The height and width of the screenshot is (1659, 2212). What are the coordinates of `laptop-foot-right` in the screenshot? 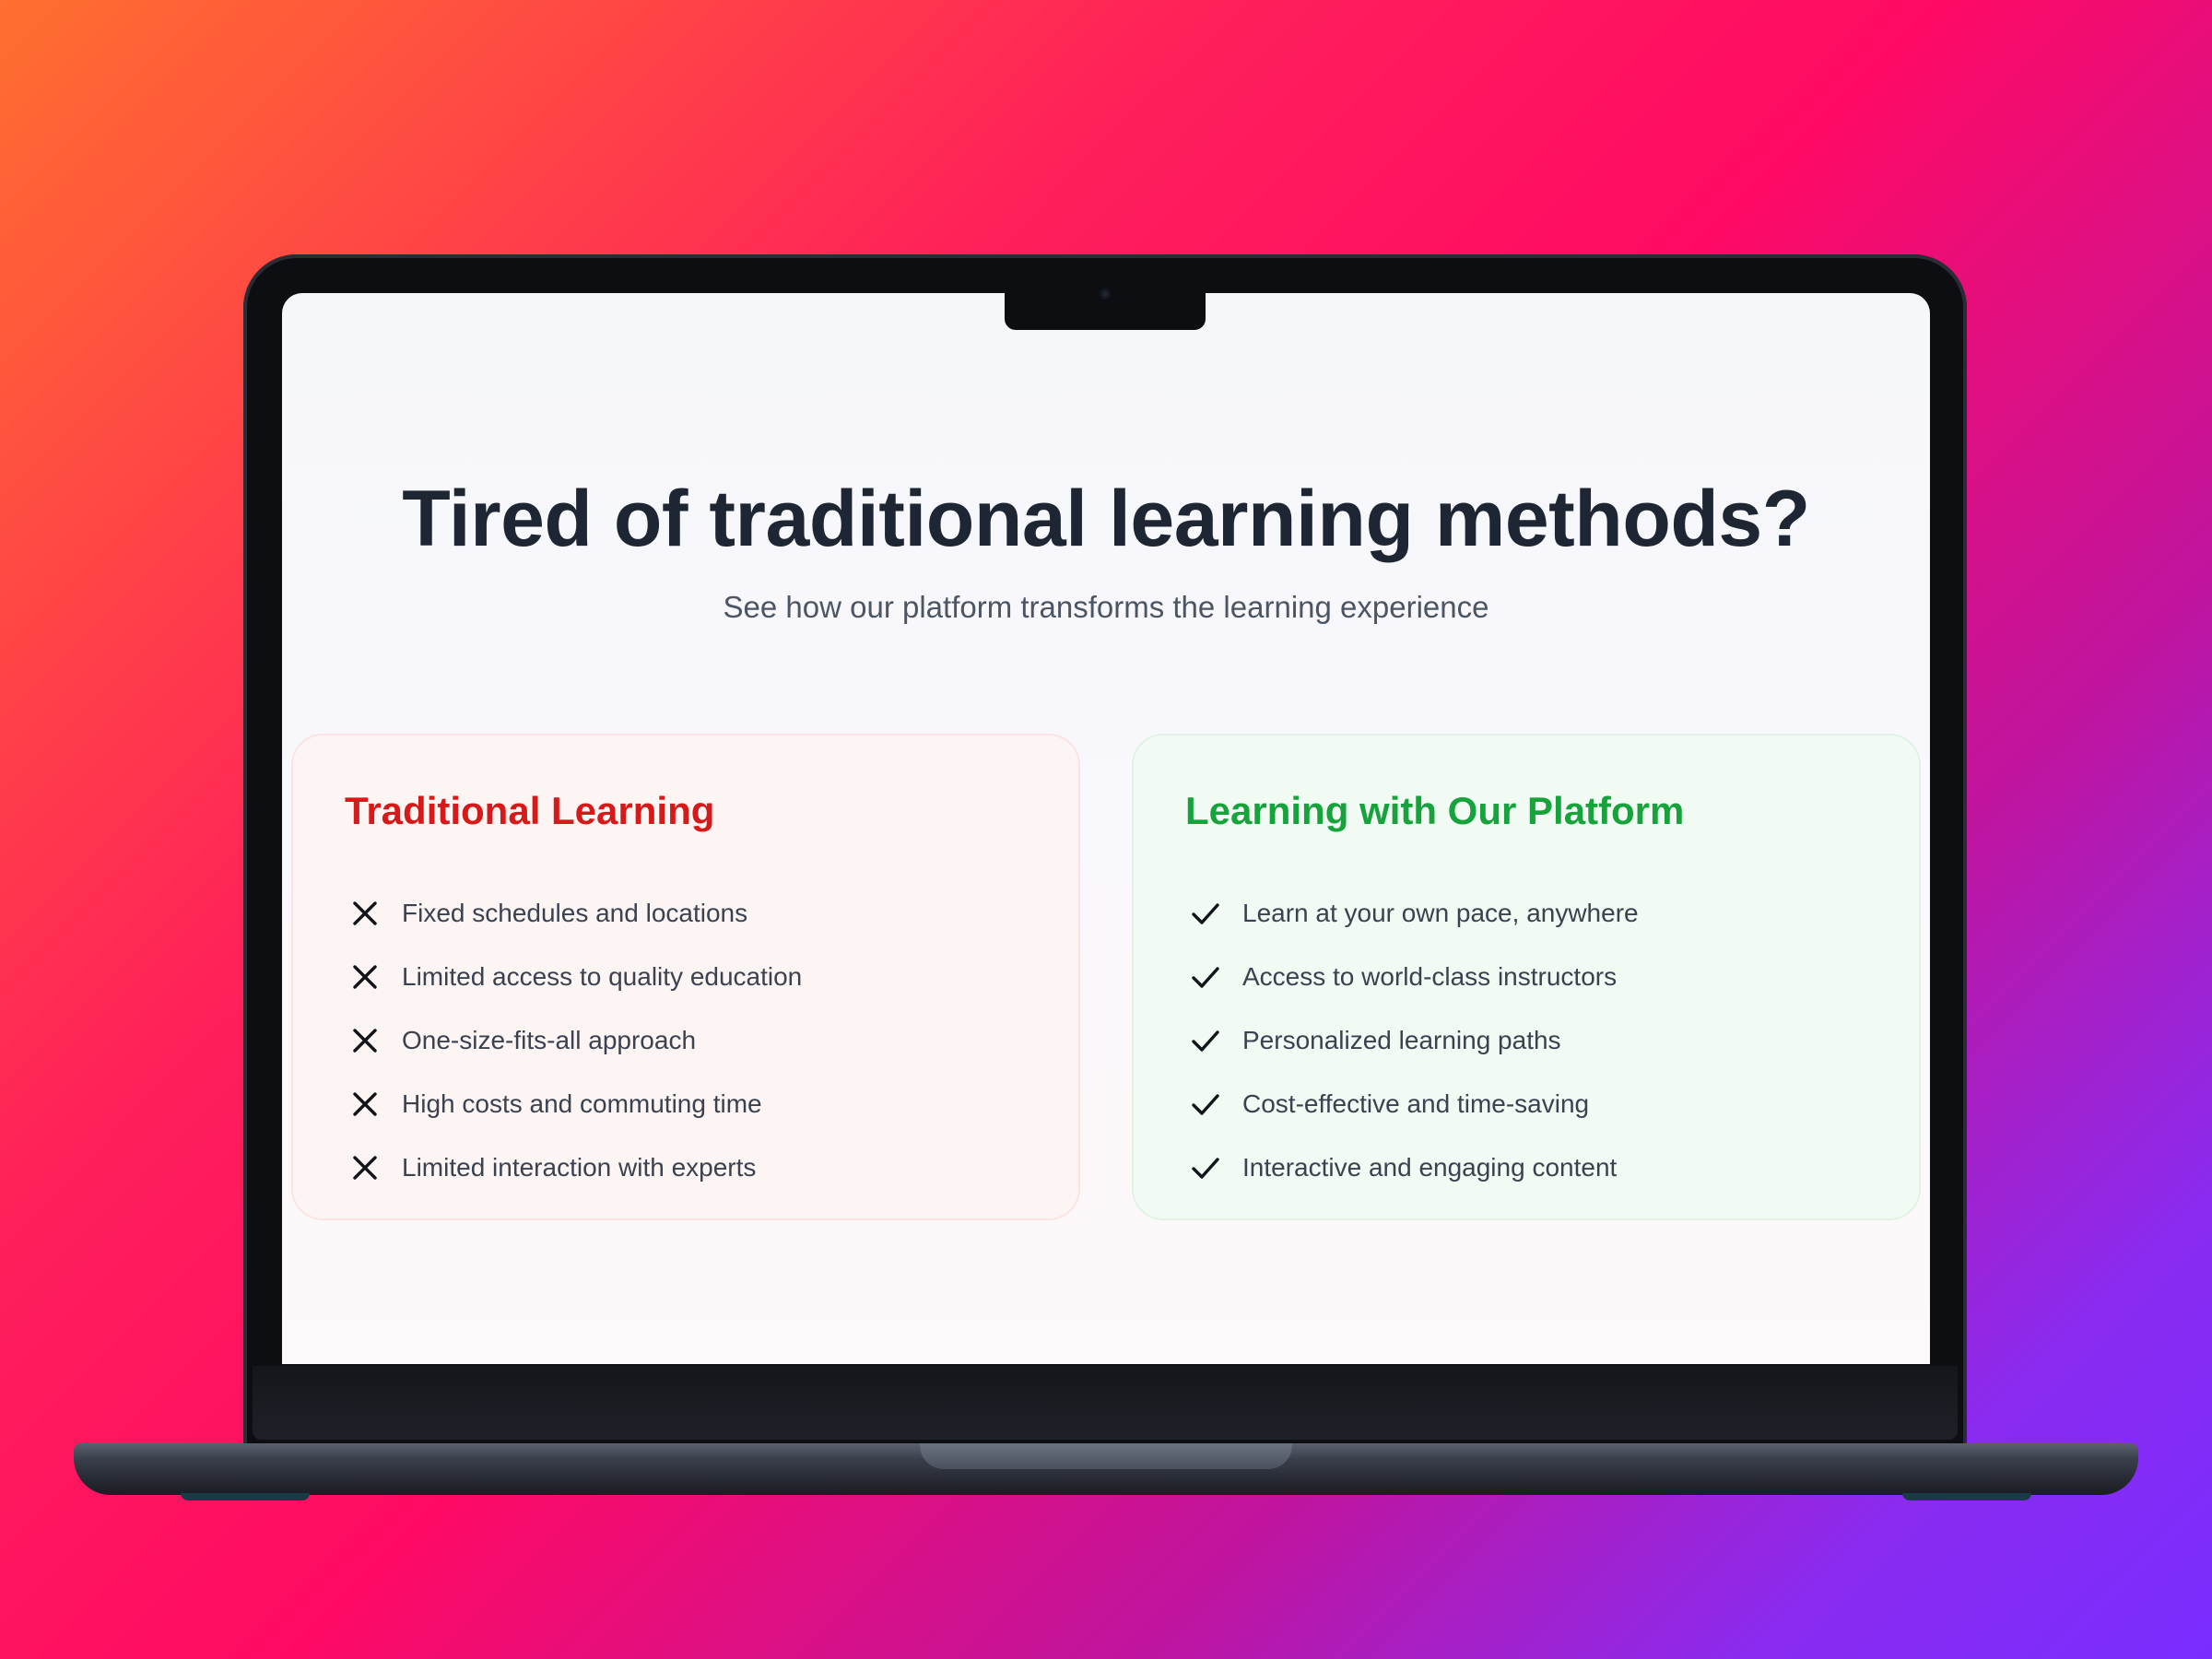 It's located at (1966, 1496).